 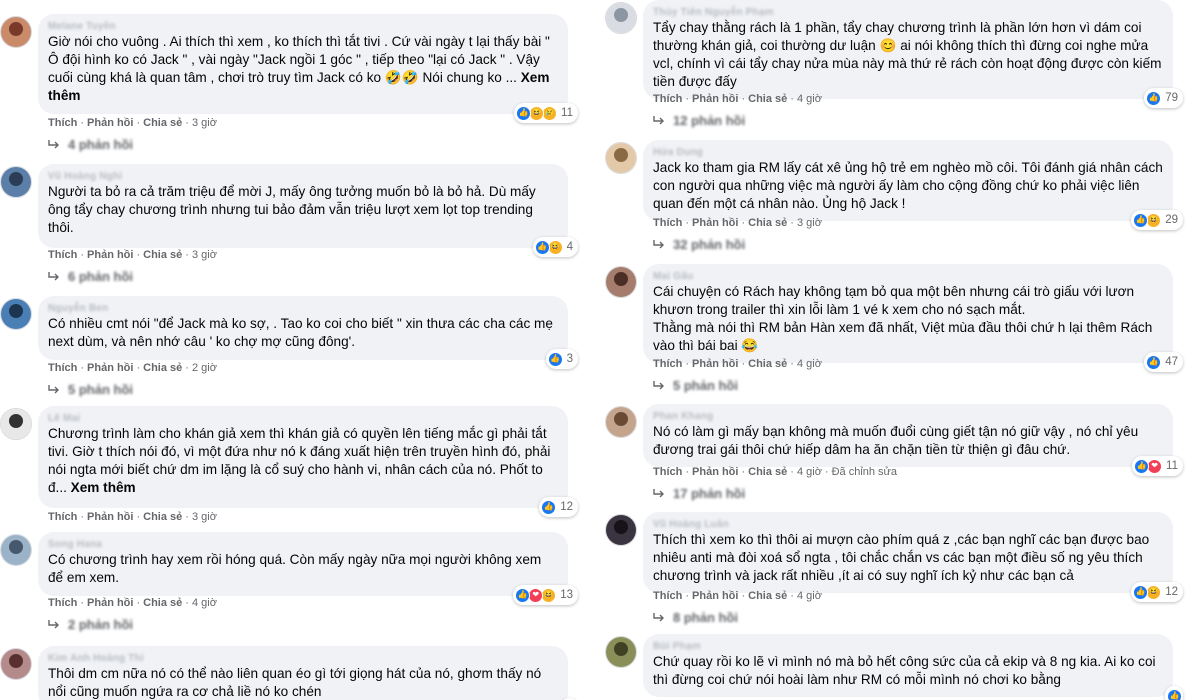 I want to click on reaction-summary: 👍 3, so click(x=561, y=359).